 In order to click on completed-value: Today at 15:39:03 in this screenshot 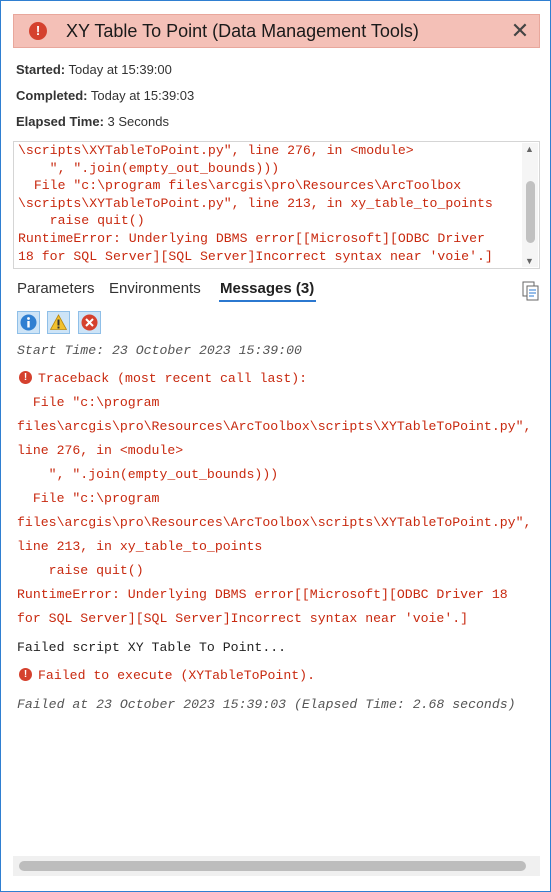, I will do `click(142, 95)`.